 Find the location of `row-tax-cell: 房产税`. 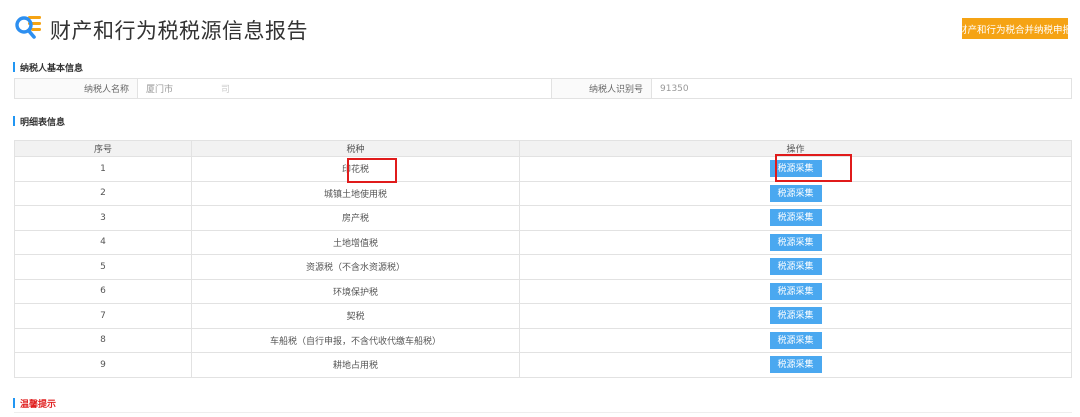

row-tax-cell: 房产税 is located at coordinates (355, 218).